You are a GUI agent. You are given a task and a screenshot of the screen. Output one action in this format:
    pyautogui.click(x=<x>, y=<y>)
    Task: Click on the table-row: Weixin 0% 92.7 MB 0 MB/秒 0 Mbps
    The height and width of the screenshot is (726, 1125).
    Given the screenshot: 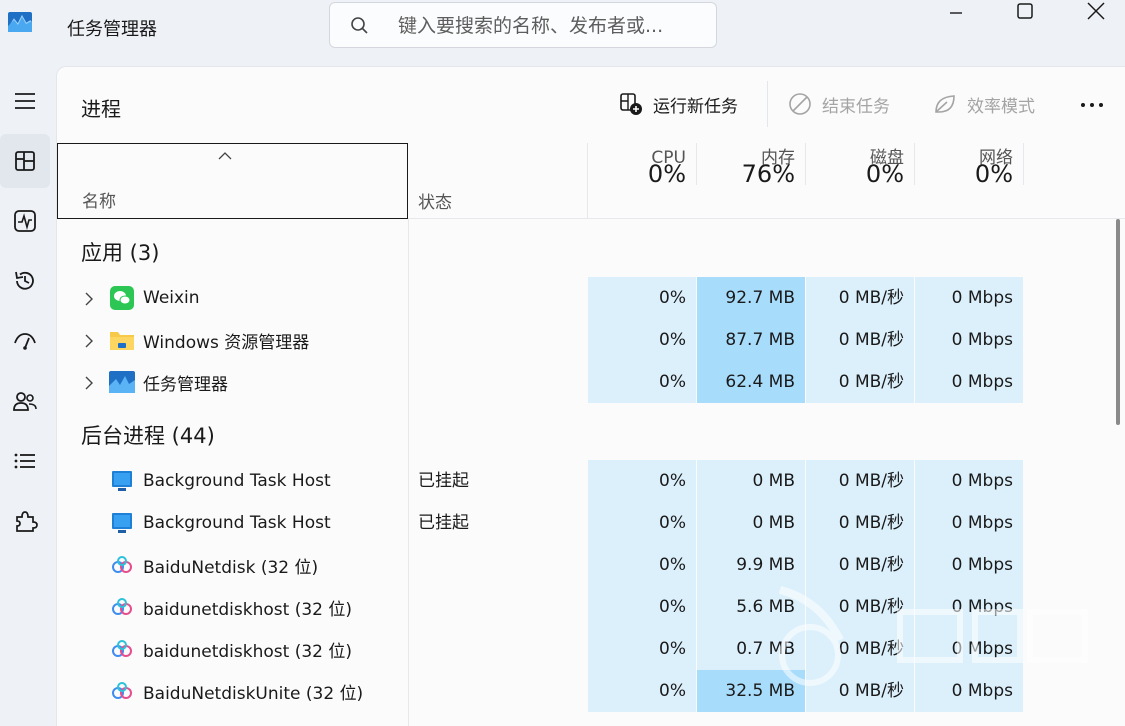 What is the action you would take?
    pyautogui.click(x=591, y=298)
    